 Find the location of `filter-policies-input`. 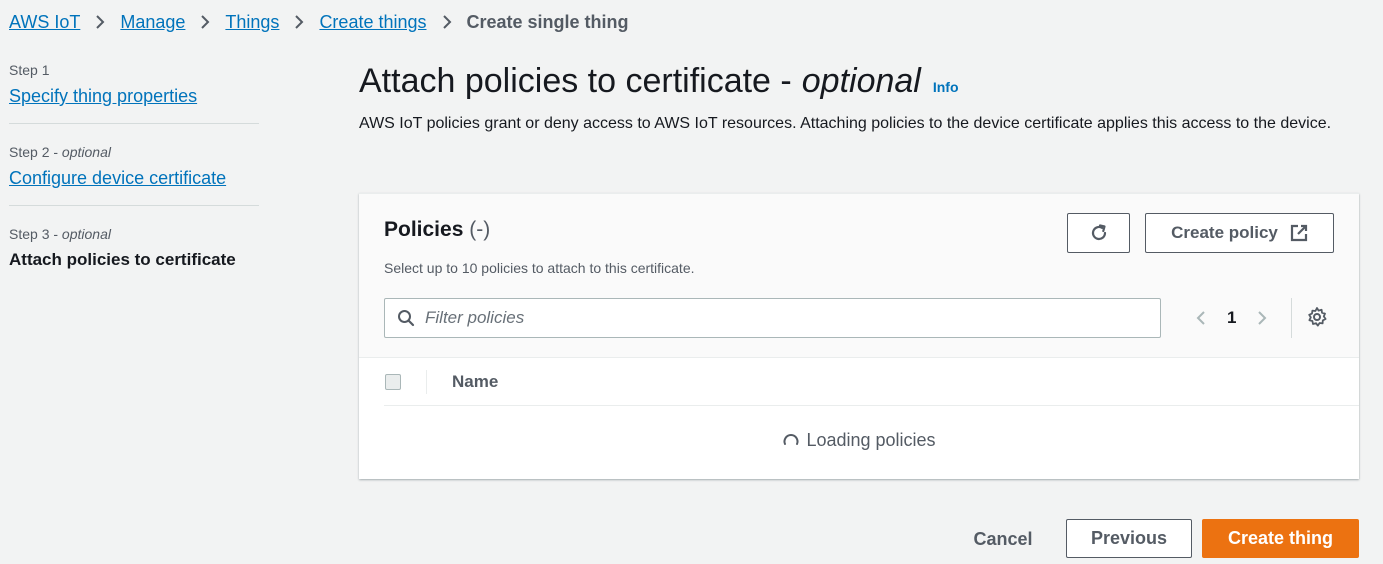

filter-policies-input is located at coordinates (775, 318).